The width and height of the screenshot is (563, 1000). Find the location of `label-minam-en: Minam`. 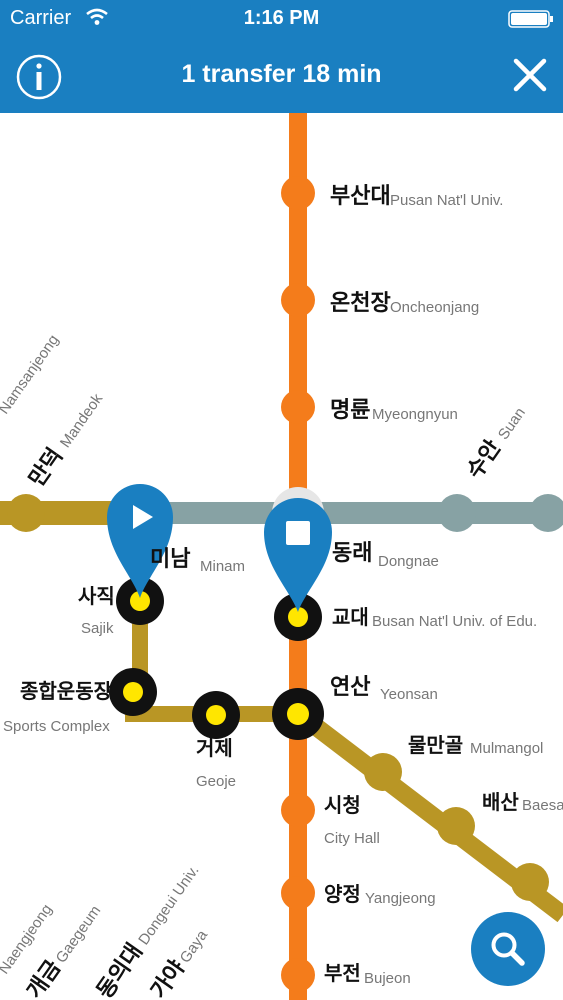

label-minam-en: Minam is located at coordinates (222, 566).